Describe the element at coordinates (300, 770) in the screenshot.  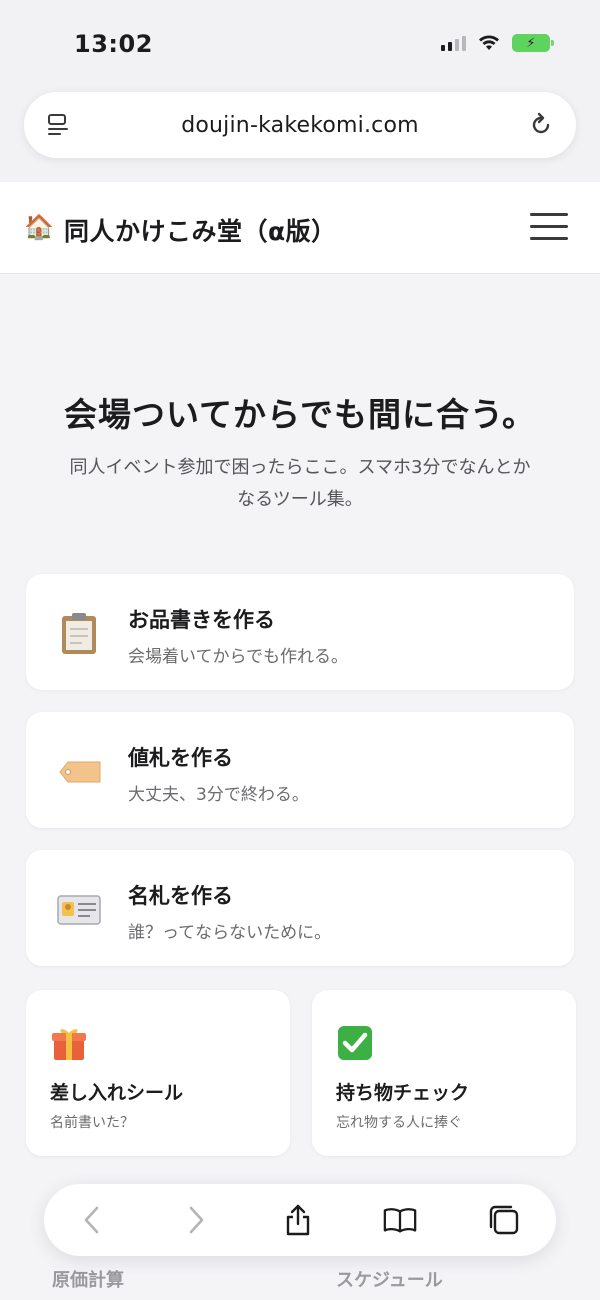
I see `tool-card-price-tag: 値札を作る 大丈夫、3分で終わる。` at that location.